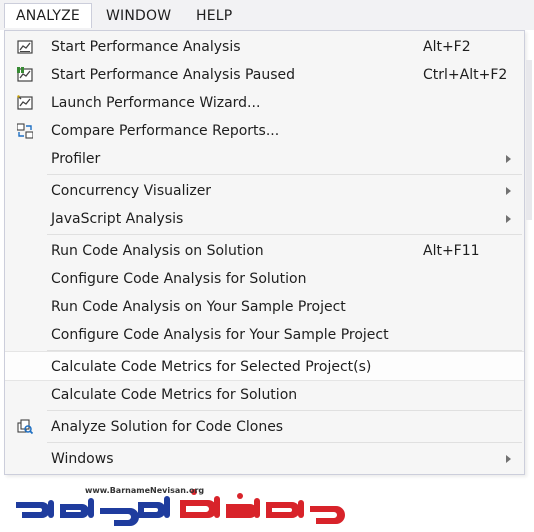 The height and width of the screenshot is (532, 534). What do you see at coordinates (173, 75) in the screenshot?
I see `menu-item-label: Start Performance Analysis Paused` at bounding box center [173, 75].